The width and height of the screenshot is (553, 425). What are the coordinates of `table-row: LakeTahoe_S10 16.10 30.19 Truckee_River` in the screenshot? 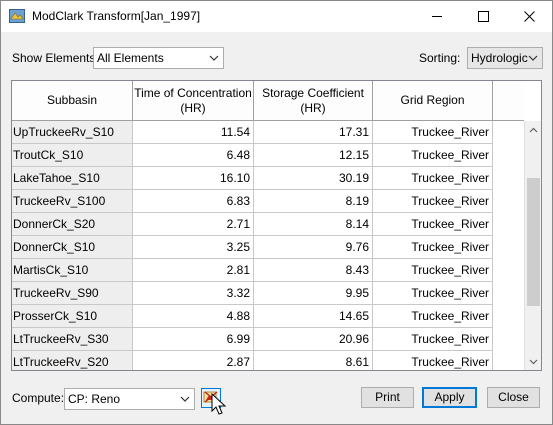 It's located at (268, 178).